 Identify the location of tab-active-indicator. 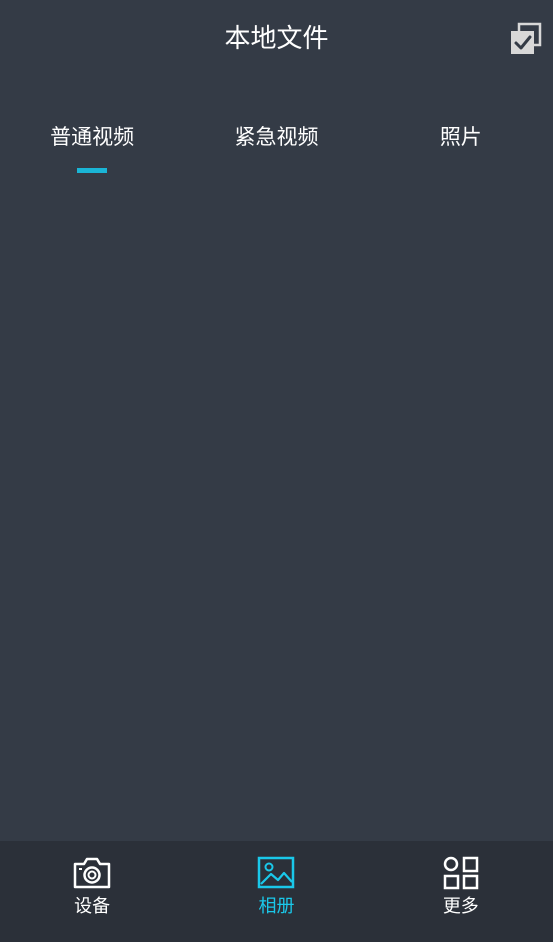
(92, 170).